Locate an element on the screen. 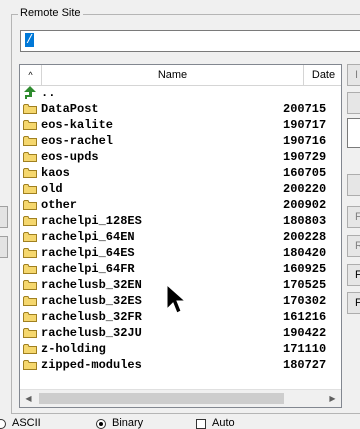 This screenshot has height=429, width=360. file-name: rachelusb_32FR is located at coordinates (91, 317).